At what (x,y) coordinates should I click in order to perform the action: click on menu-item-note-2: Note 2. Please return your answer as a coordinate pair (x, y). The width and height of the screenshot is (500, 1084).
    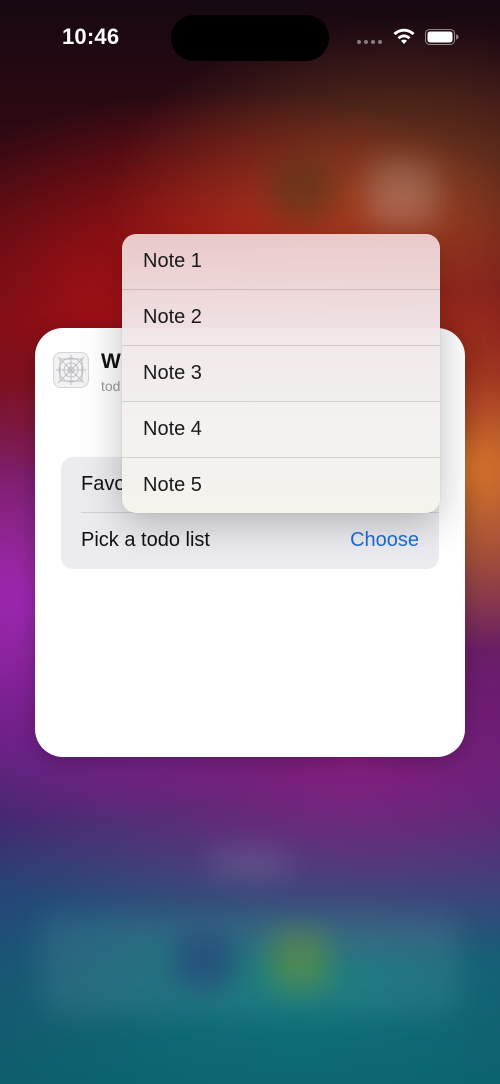
    Looking at the image, I should click on (281, 318).